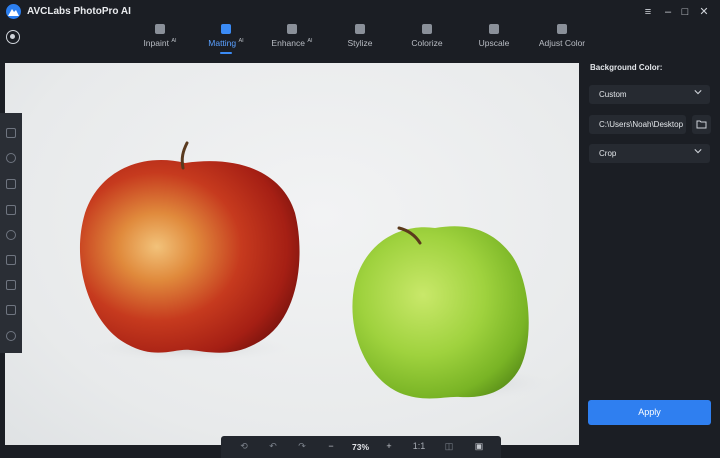  I want to click on left-toolbar, so click(11, 233).